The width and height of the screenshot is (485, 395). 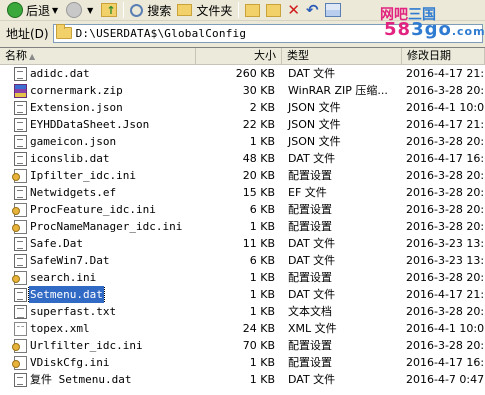 I want to click on back-button: 后退 ▼, so click(x=33, y=10).